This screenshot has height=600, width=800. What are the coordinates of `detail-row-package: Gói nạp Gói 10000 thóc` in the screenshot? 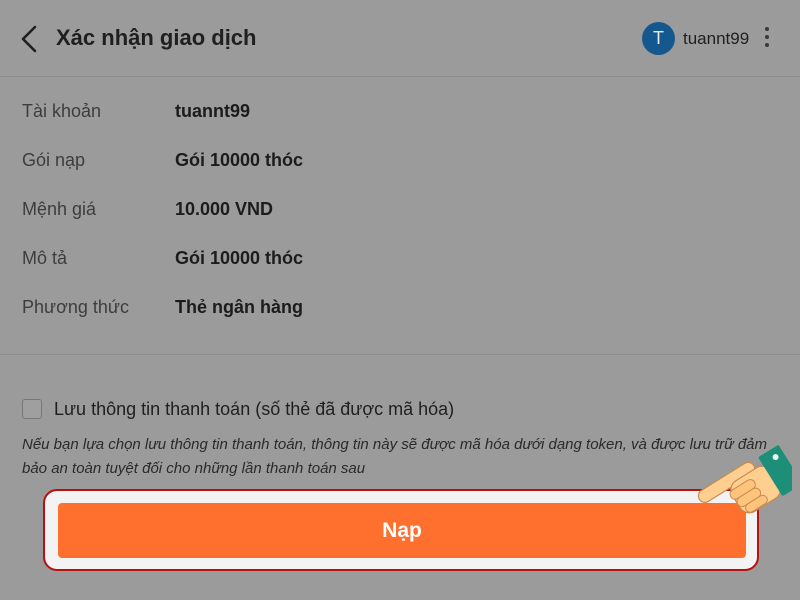 It's located at (400, 160).